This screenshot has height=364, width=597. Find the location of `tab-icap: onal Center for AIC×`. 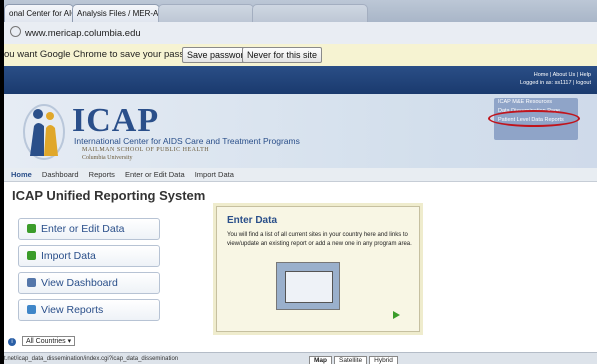

tab-icap: onal Center for AIC× is located at coordinates (39, 13).